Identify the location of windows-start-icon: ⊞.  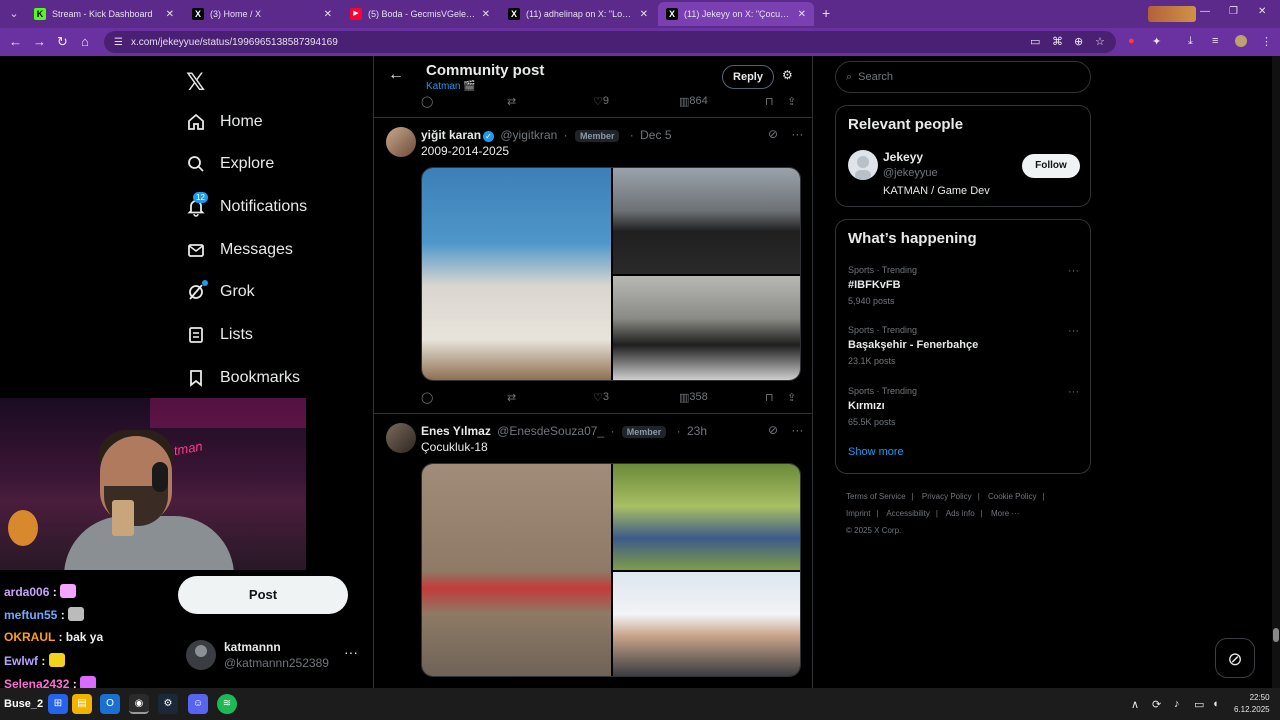
(58, 704).